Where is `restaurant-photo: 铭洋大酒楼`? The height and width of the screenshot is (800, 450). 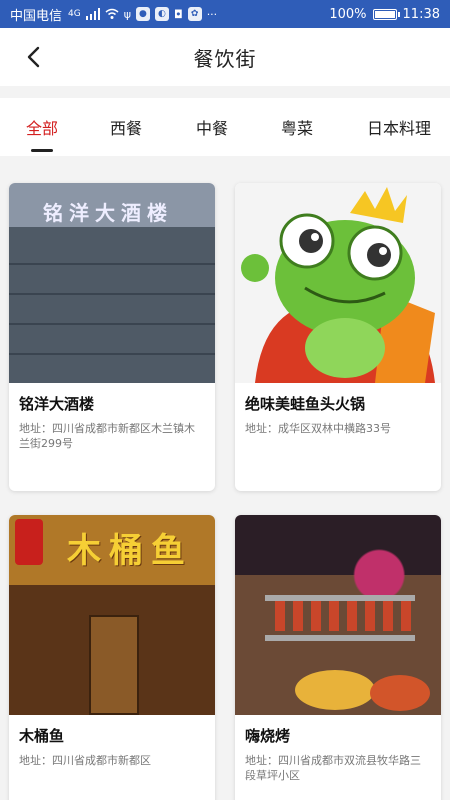
restaurant-photo: 铭洋大酒楼 is located at coordinates (112, 283).